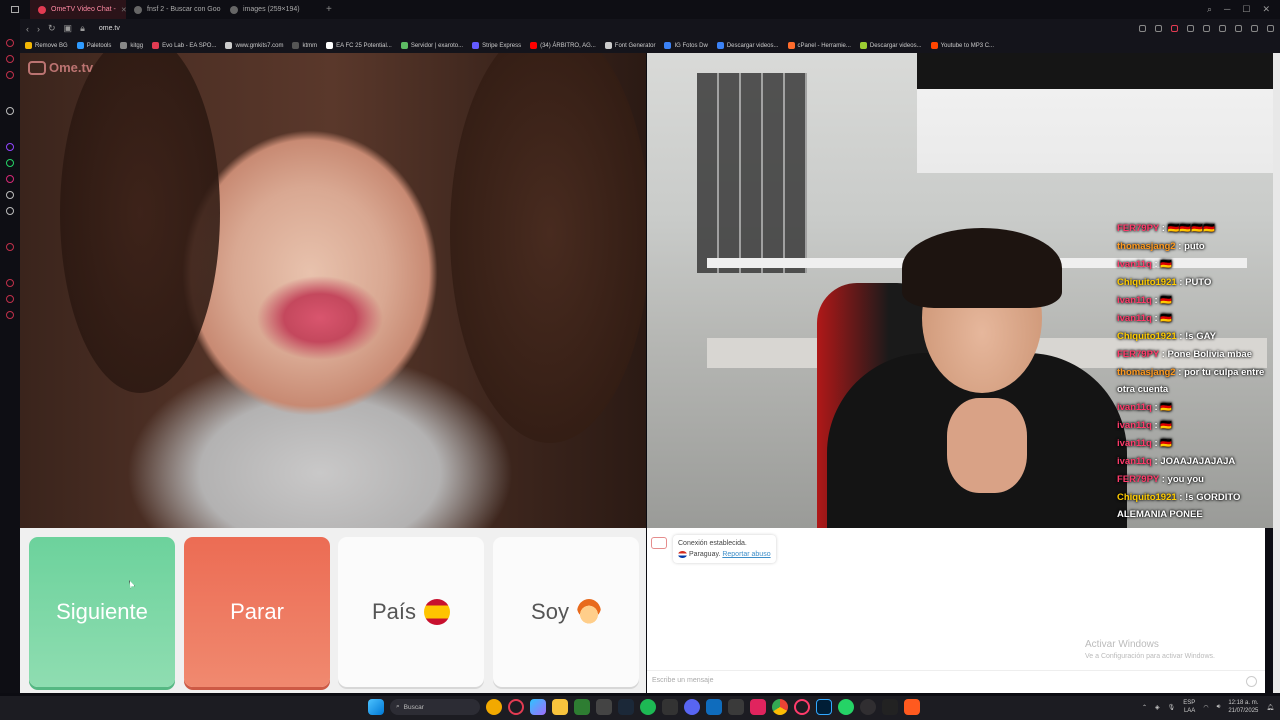  What do you see at coordinates (626, 707) in the screenshot?
I see `steam-icon` at bounding box center [626, 707].